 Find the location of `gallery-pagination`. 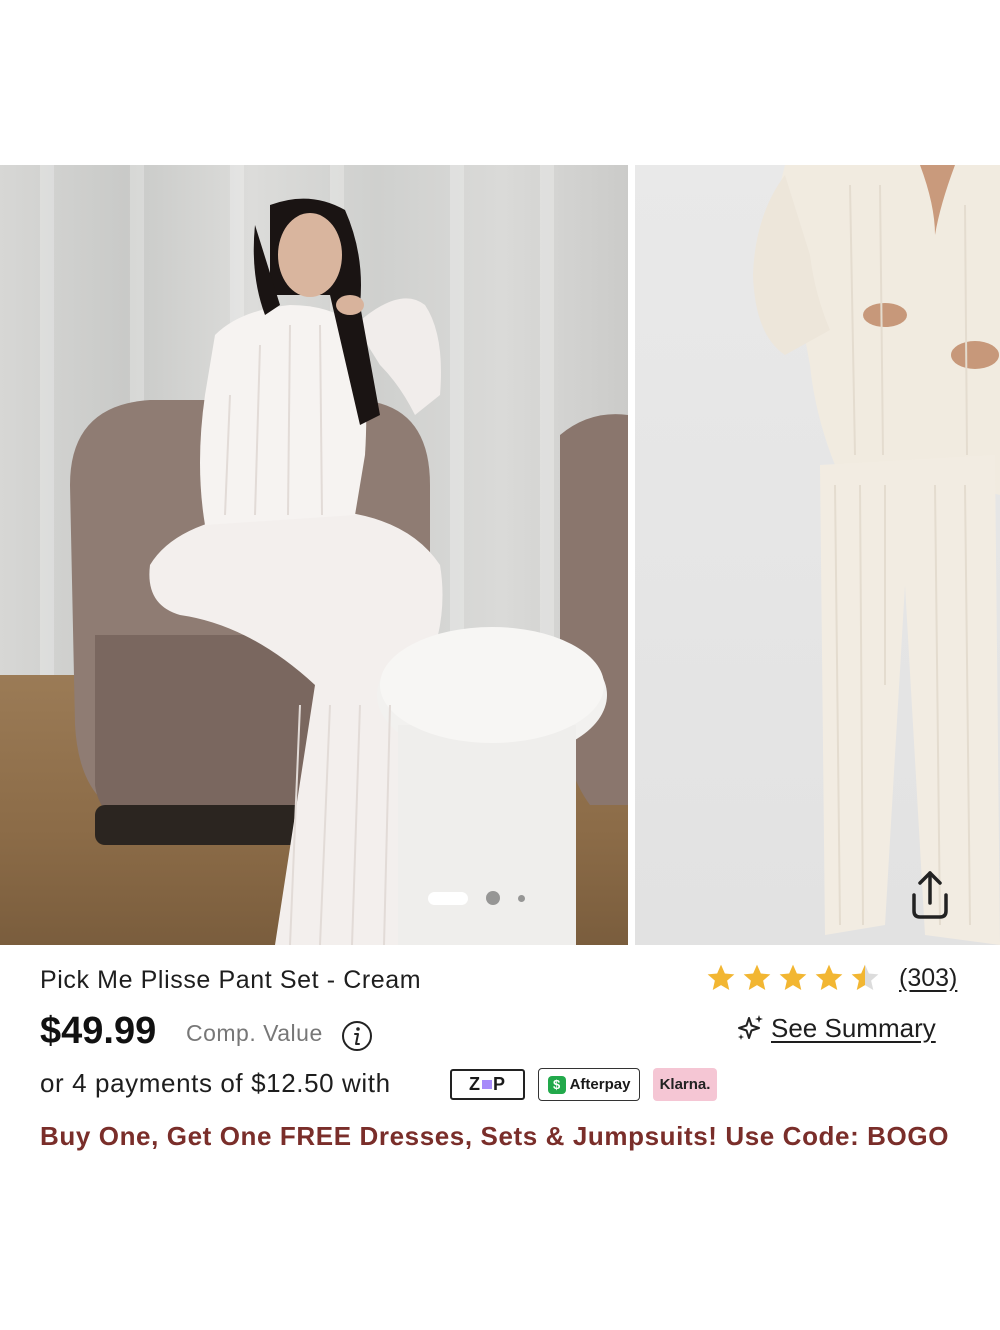

gallery-pagination is located at coordinates (476, 898).